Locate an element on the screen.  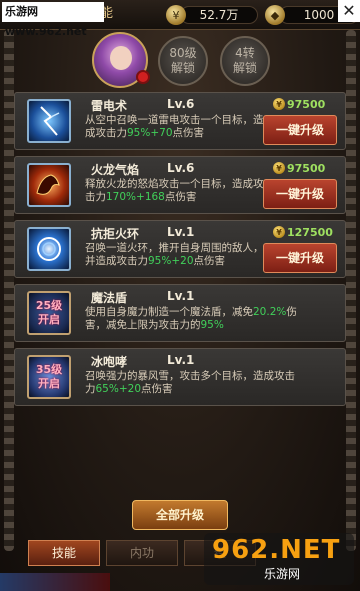
watermark-sub-text: 乐游网 is located at coordinates (282, 574).